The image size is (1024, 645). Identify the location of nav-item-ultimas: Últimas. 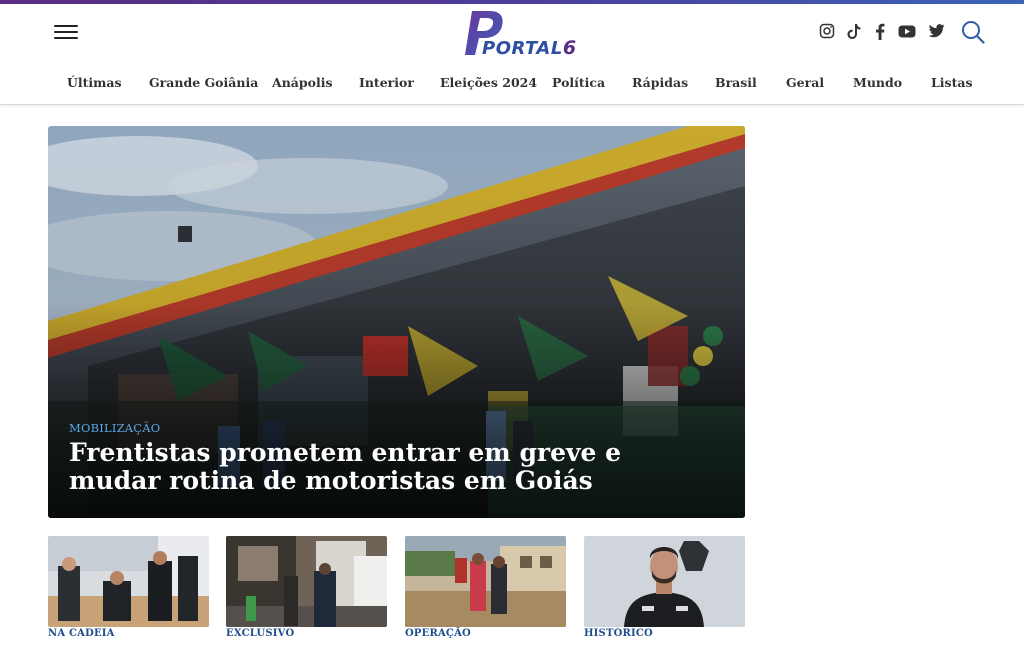
(94, 82).